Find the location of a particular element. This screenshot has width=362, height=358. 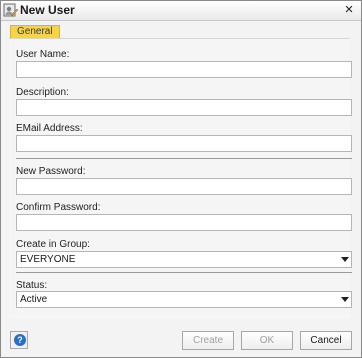

user-name-label: User Name: is located at coordinates (43, 54).